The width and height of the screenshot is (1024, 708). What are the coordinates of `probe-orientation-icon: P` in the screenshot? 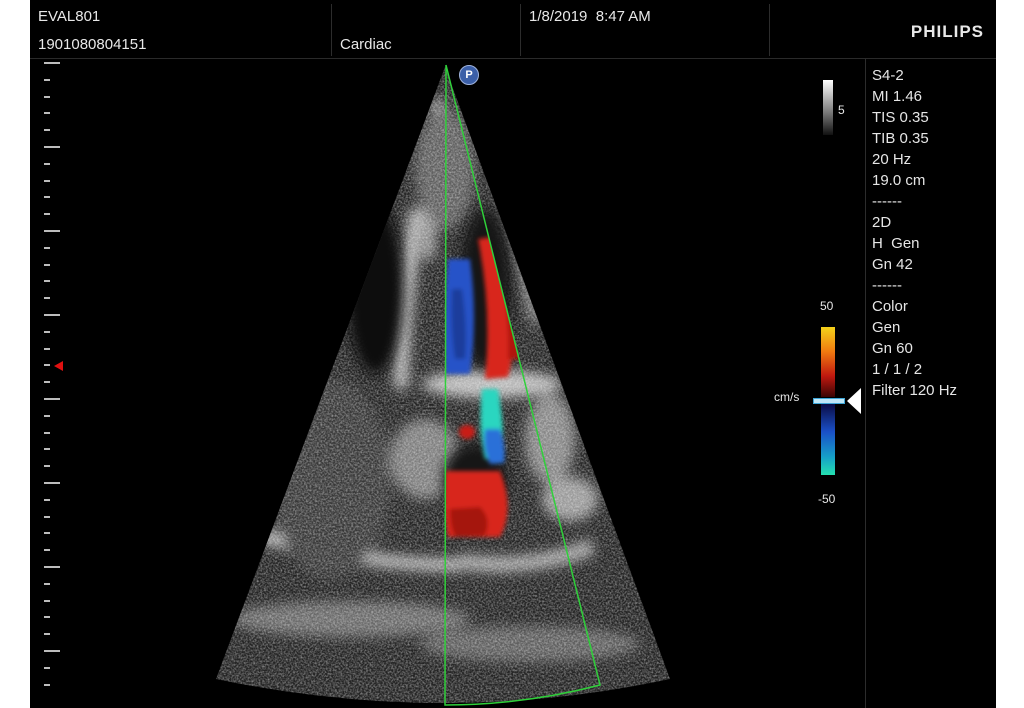 It's located at (469, 75).